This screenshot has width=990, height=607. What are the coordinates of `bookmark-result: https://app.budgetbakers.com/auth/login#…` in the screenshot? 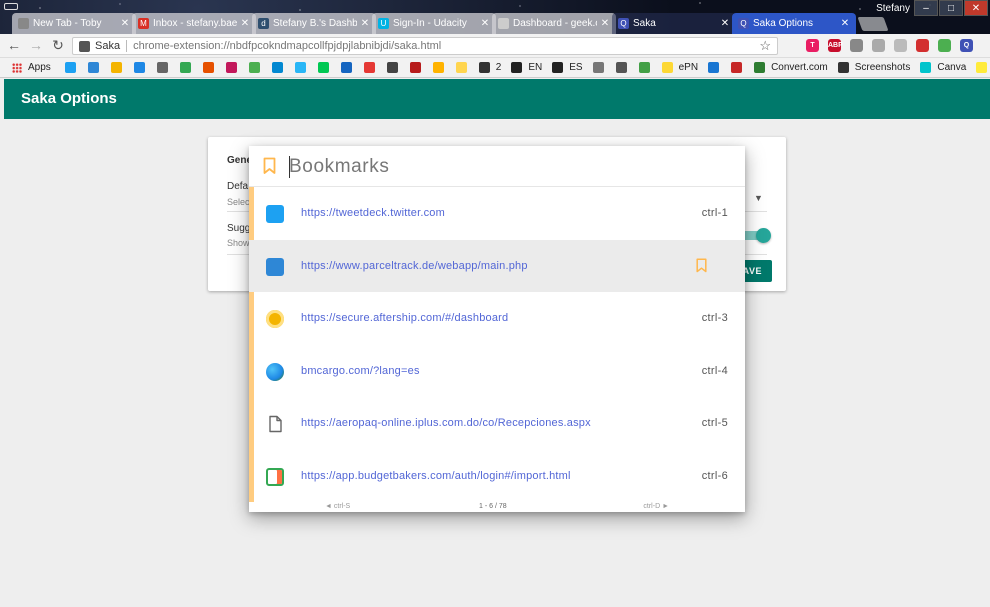 It's located at (497, 476).